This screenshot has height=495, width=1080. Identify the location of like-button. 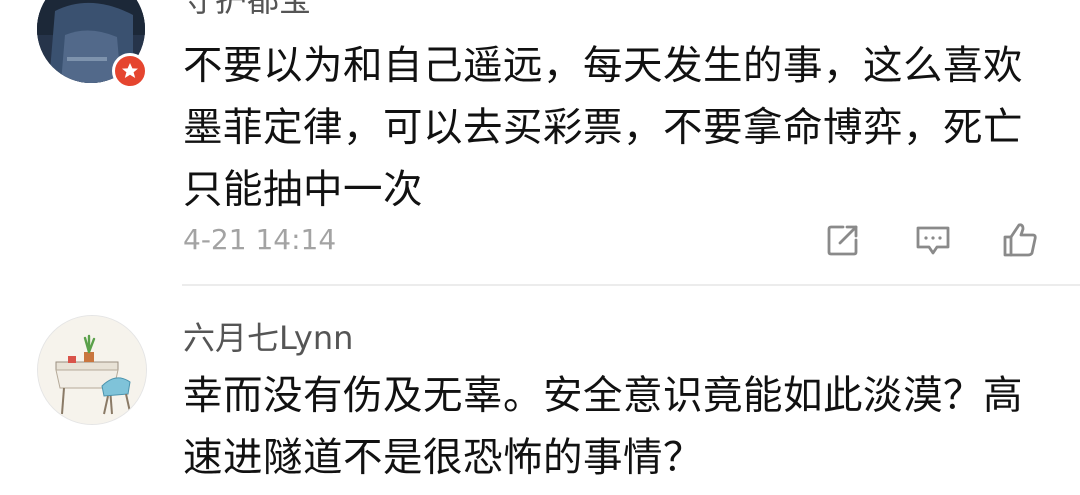
(1020, 240).